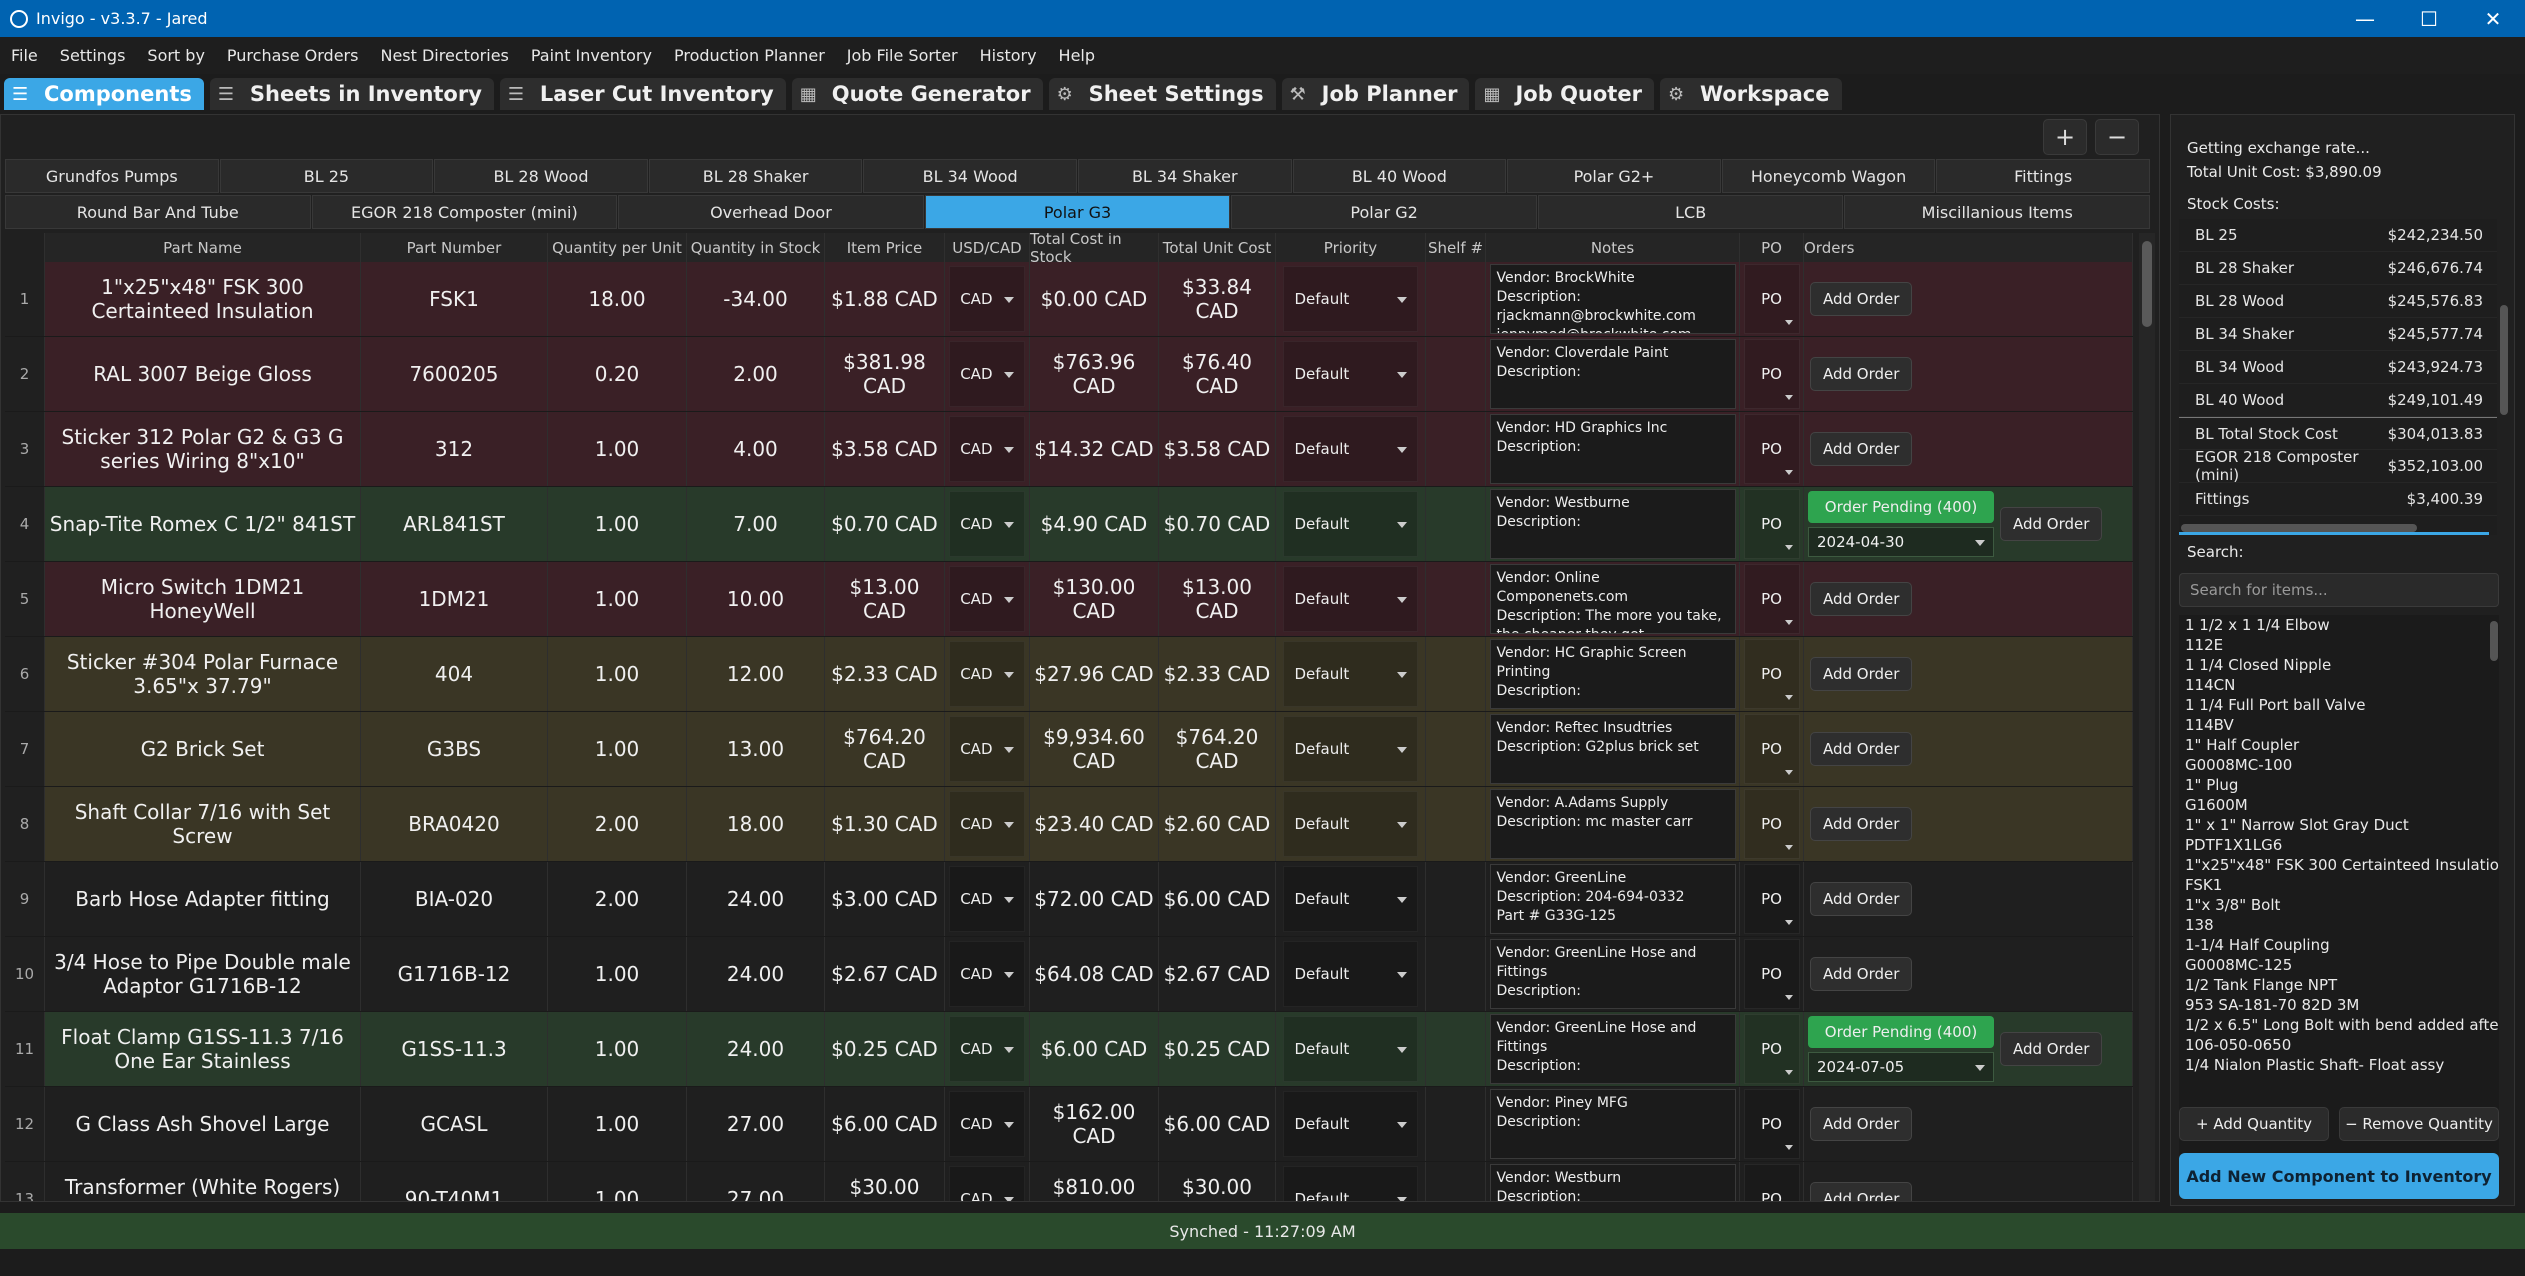 This screenshot has width=2525, height=1276. I want to click on list-item: G1600M, so click(2339, 805).